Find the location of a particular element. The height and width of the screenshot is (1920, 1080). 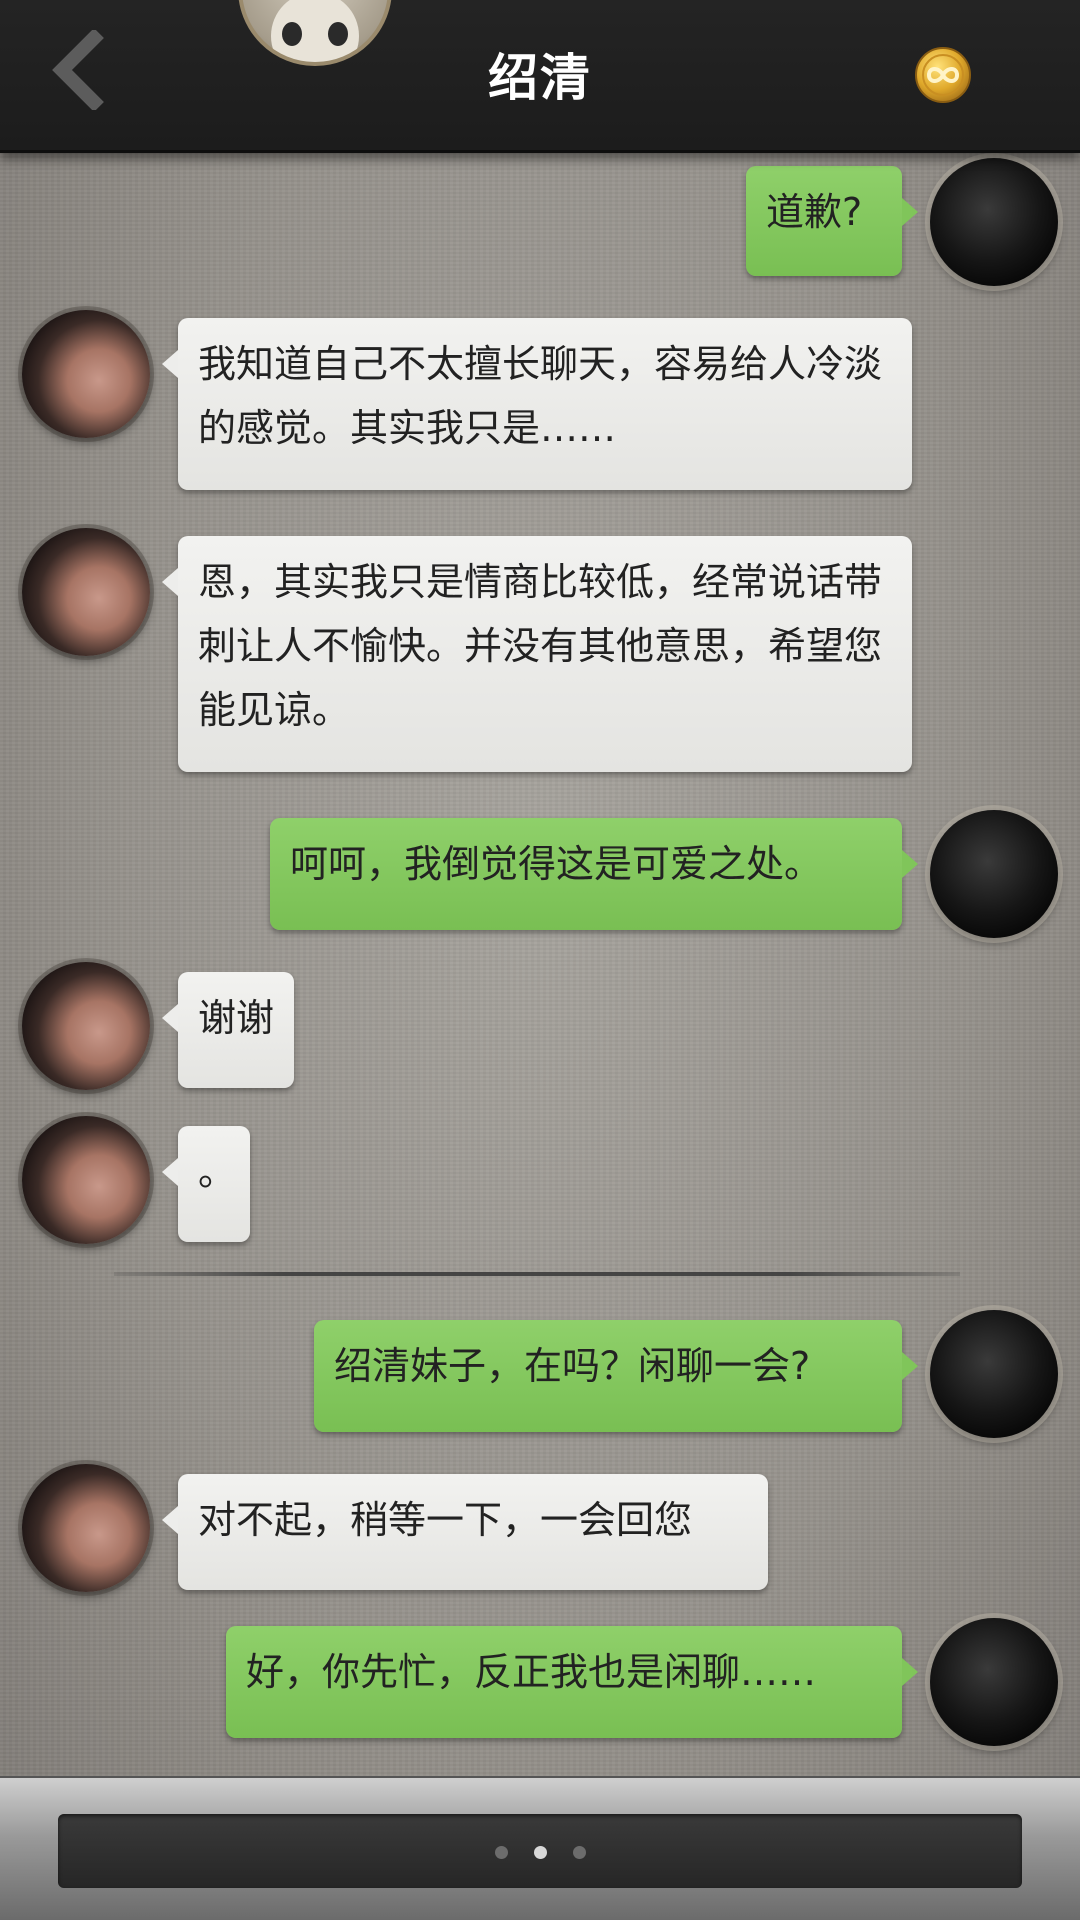

page-dot-active is located at coordinates (540, 1852).